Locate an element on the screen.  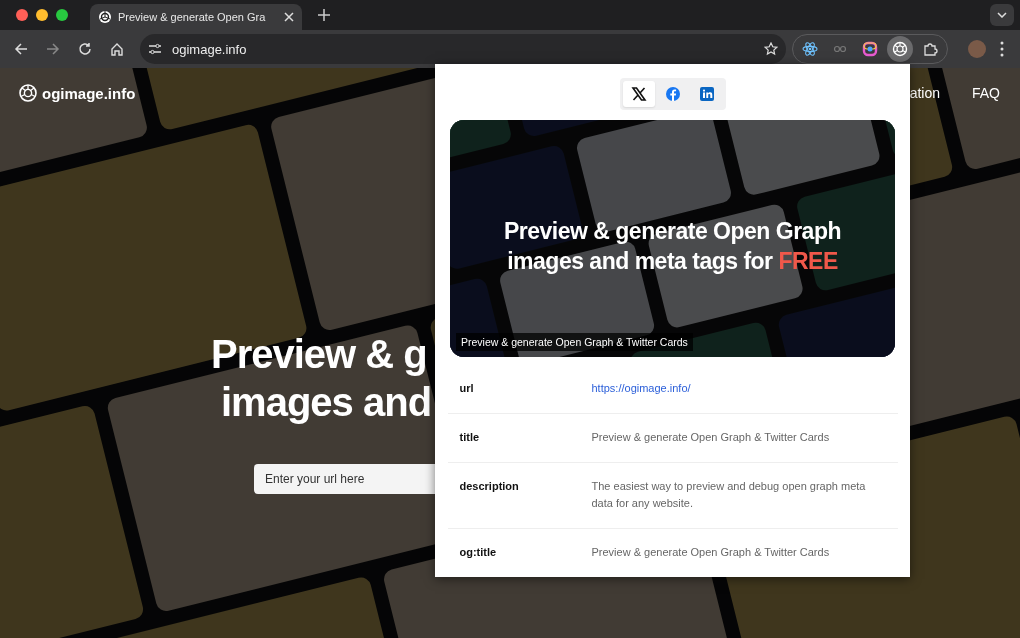
ring-icon is located at coordinates (870, 49).